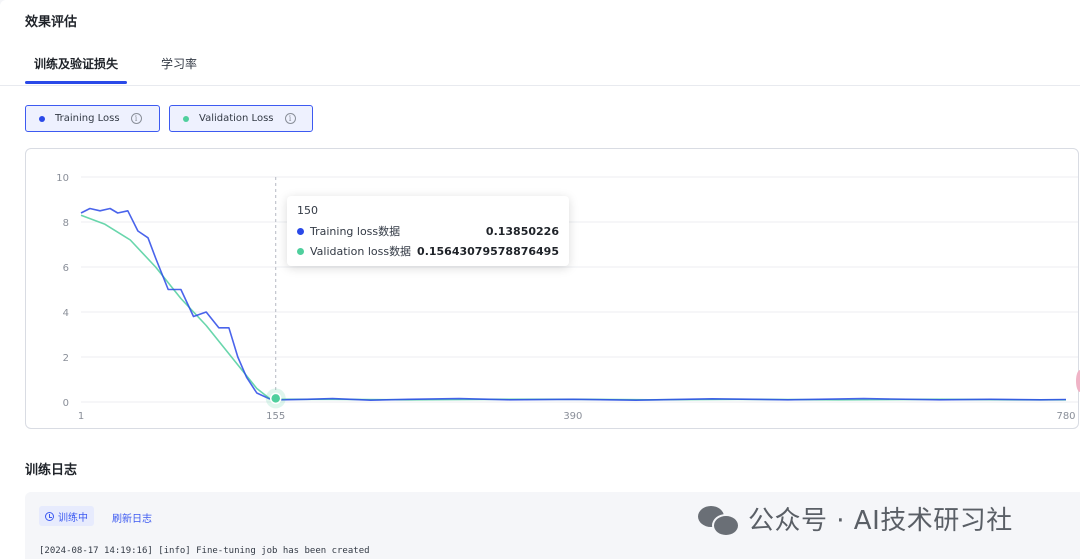  I want to click on status-badge: 训练中, so click(66, 516).